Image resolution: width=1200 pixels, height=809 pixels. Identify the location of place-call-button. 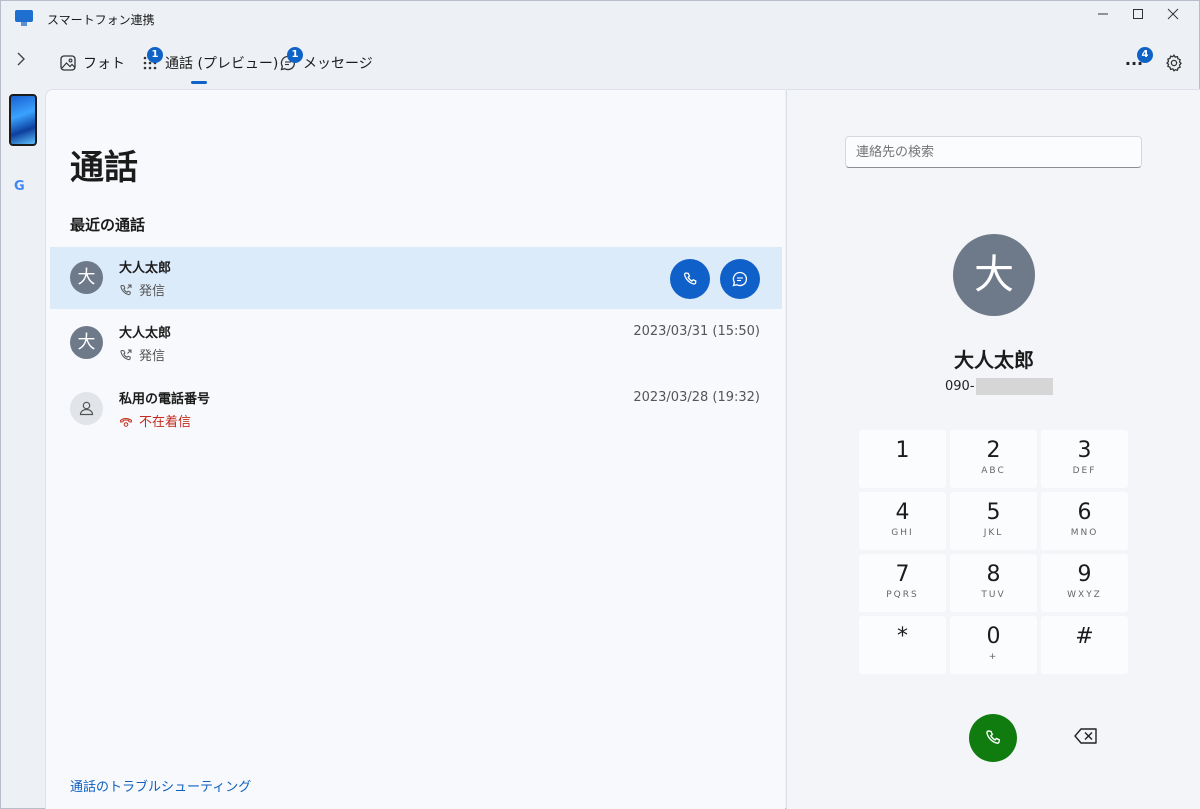
(993, 738).